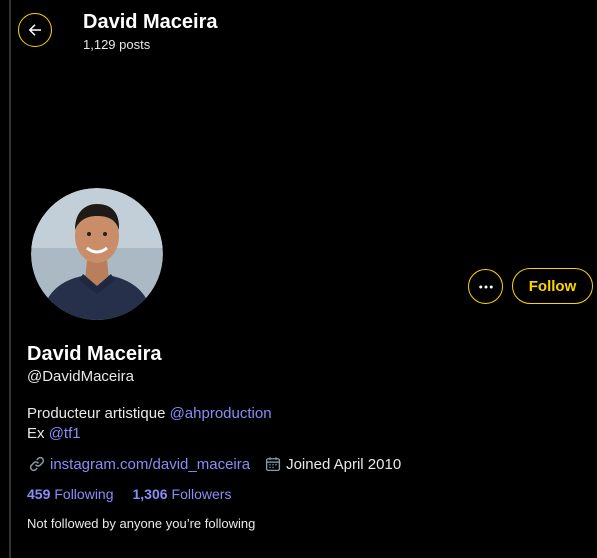 Image resolution: width=597 pixels, height=558 pixels. I want to click on following-count: 459, so click(39, 494).